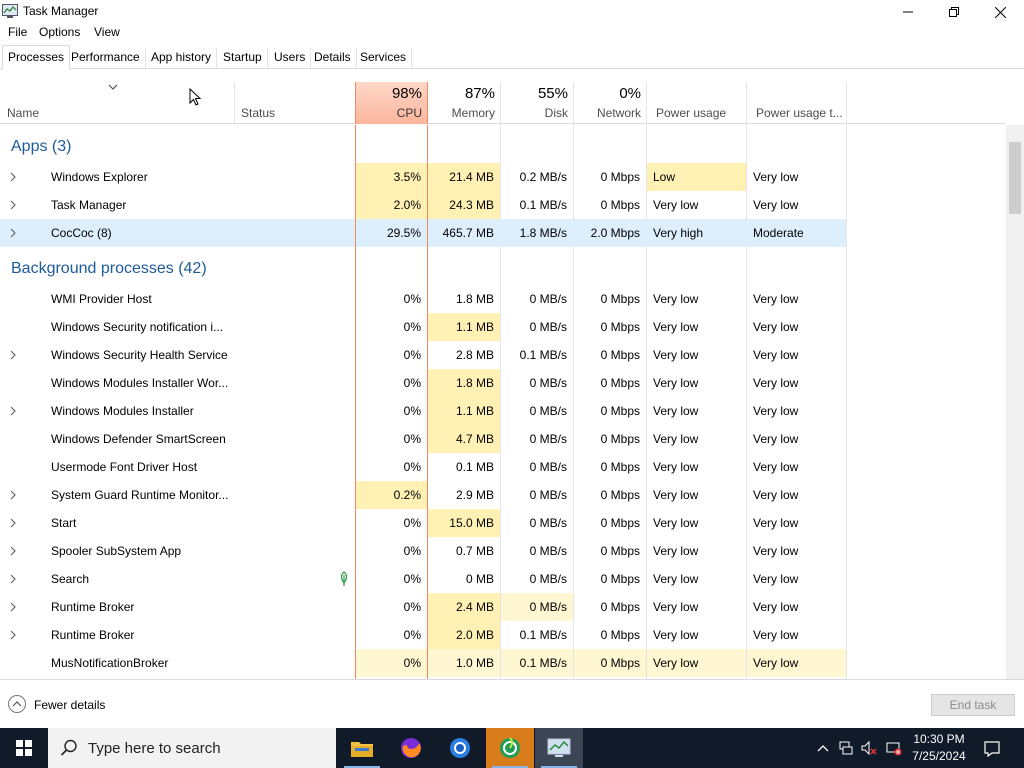 This screenshot has height=768, width=1024. Describe the element at coordinates (846, 748) in the screenshot. I see `network-icon` at that location.